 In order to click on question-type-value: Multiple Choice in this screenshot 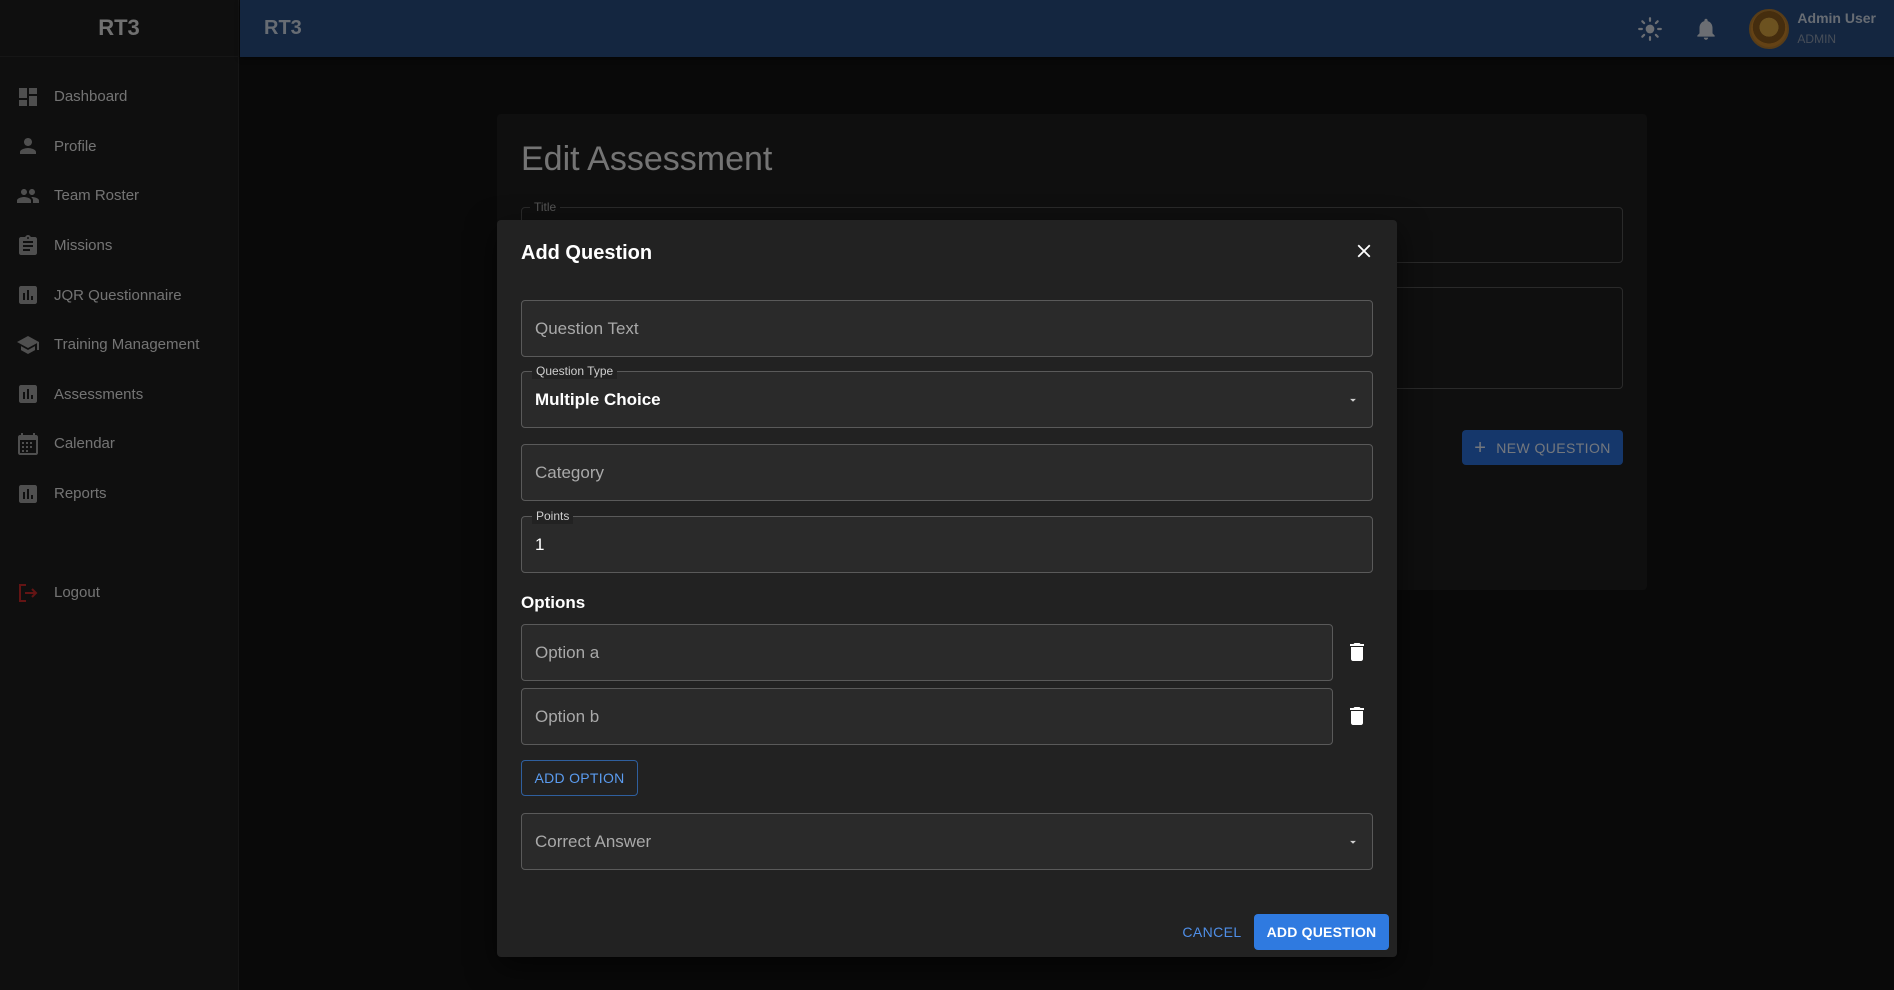, I will do `click(598, 399)`.